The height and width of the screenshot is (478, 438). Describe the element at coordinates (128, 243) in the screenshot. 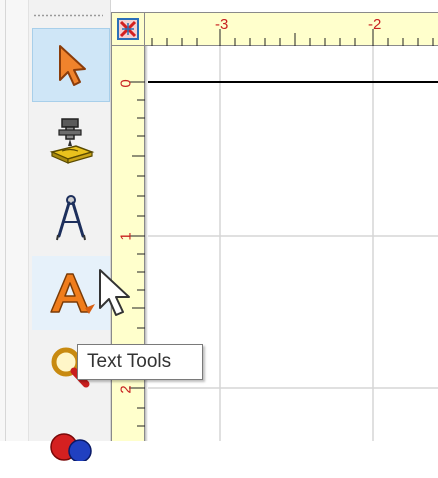

I see `vertical-ruler: 0 1 2` at that location.